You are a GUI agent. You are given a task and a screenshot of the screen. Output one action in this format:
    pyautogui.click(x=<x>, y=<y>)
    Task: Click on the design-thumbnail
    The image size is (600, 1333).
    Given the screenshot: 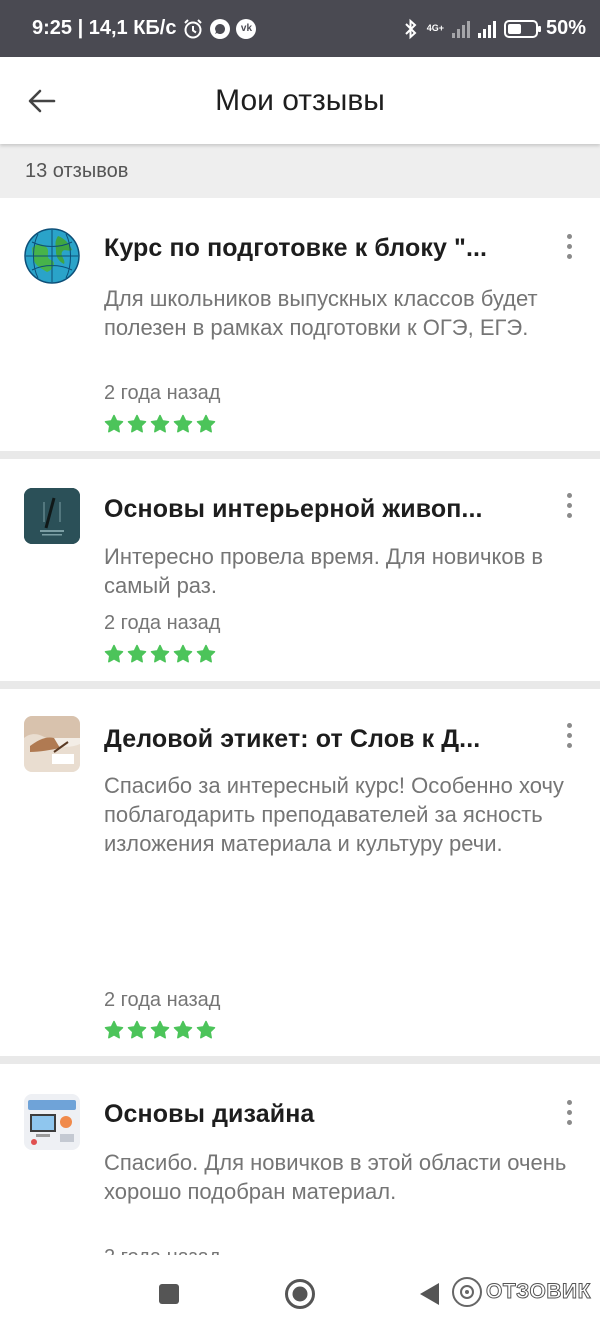 What is the action you would take?
    pyautogui.click(x=52, y=1122)
    